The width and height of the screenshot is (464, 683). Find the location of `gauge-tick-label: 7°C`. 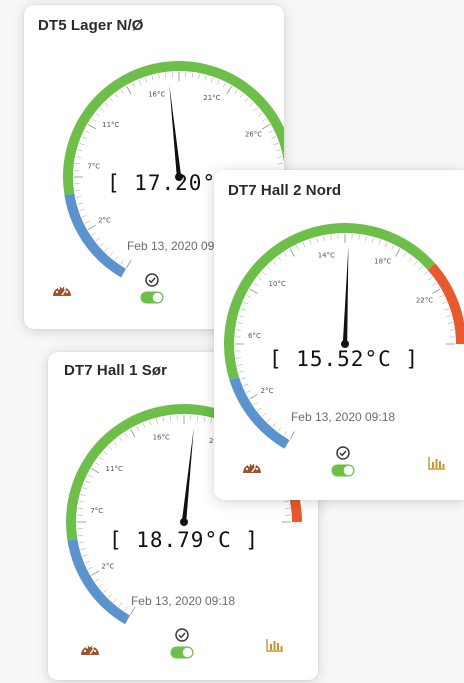

gauge-tick-label: 7°C is located at coordinates (96, 511).